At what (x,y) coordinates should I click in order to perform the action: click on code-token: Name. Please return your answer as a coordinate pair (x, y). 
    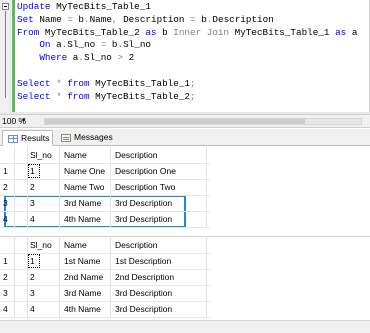
    Looking at the image, I should click on (100, 19).